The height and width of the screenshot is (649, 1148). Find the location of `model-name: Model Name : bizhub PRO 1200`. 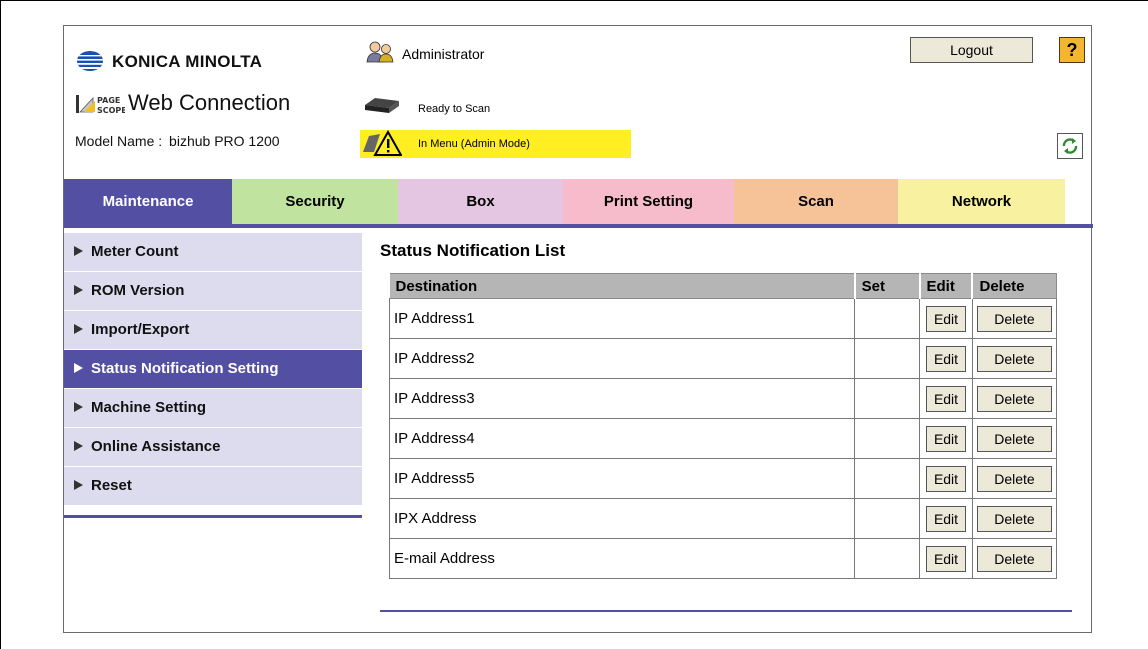

model-name: Model Name : bizhub PRO 1200 is located at coordinates (177, 141).